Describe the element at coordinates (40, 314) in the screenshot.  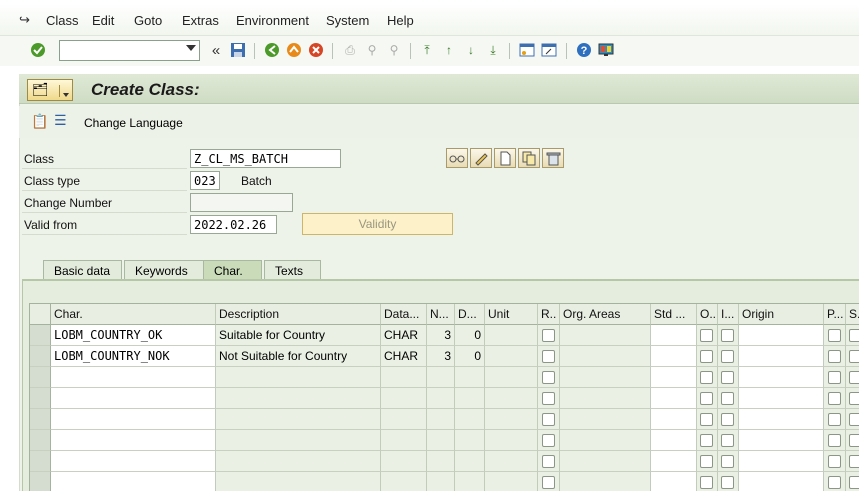
I see `select-all-cell` at that location.